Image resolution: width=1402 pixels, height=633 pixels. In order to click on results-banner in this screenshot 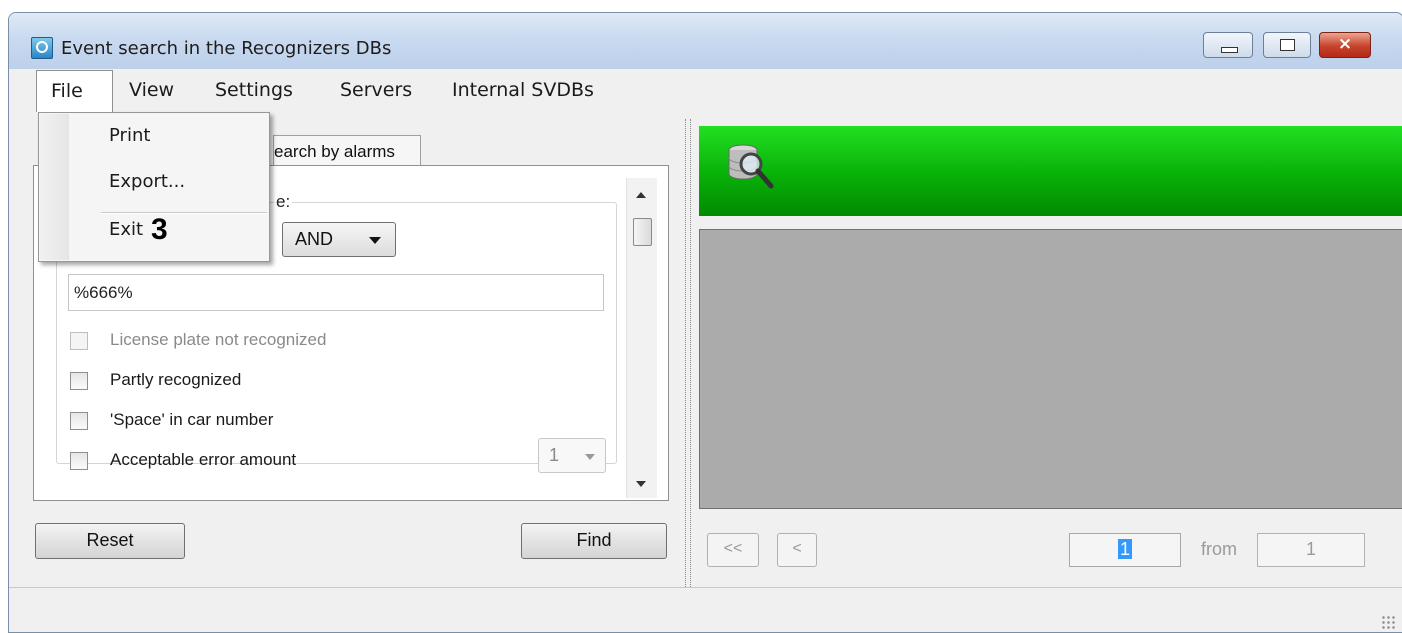, I will do `click(1050, 171)`.